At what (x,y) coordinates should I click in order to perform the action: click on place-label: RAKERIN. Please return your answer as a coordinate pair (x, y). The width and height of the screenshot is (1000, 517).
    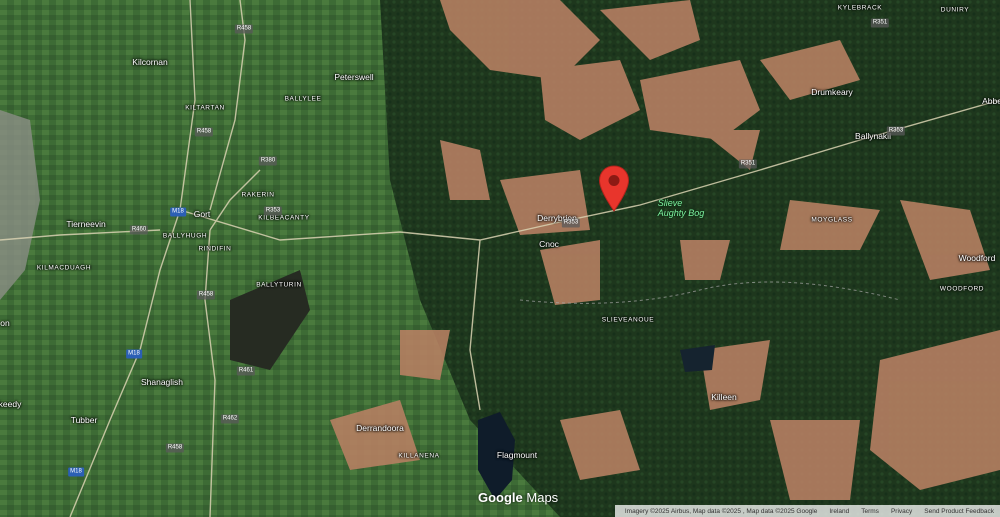
    Looking at the image, I should click on (258, 195).